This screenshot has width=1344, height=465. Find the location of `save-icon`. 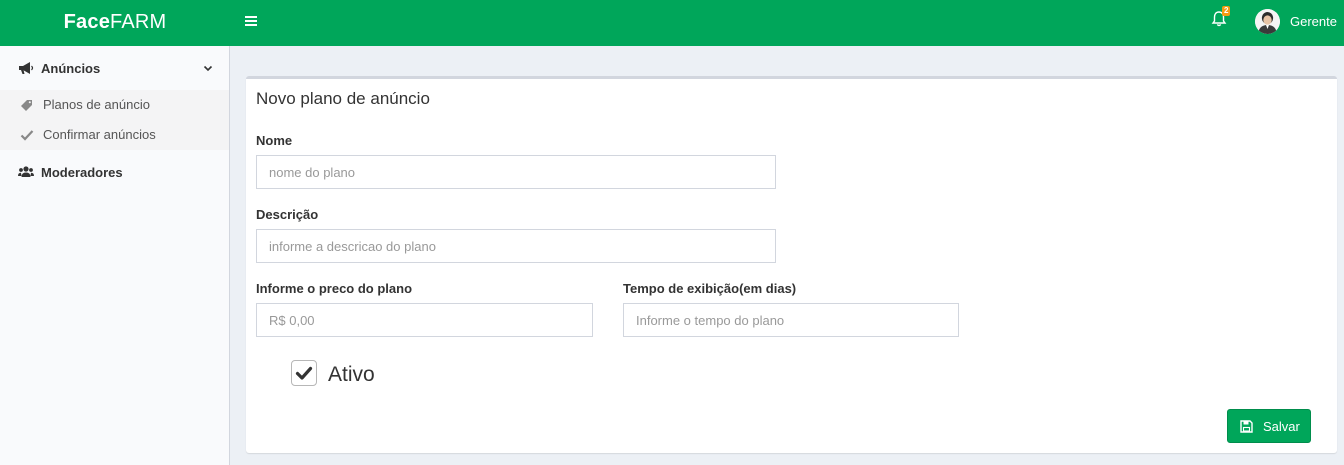

save-icon is located at coordinates (1246, 426).